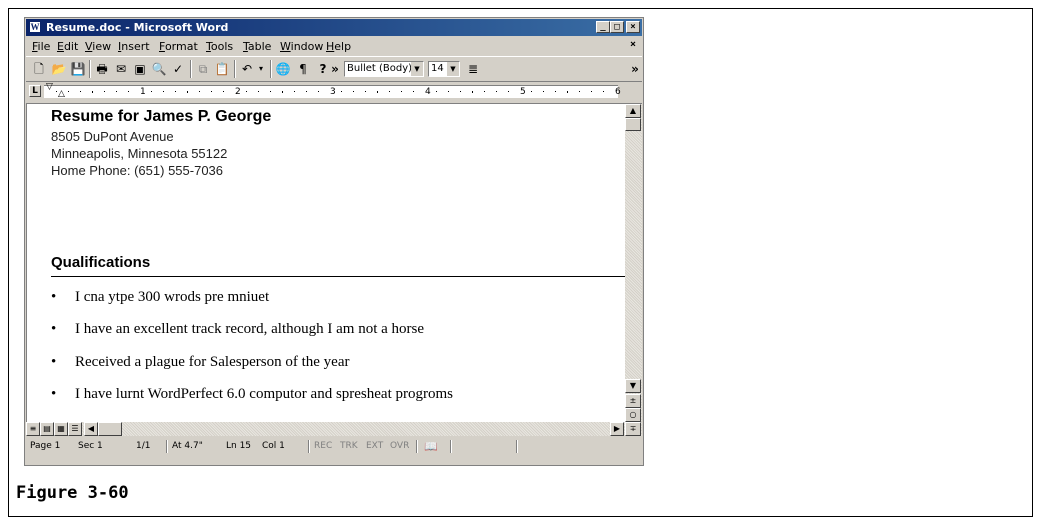  I want to click on size-combo: 14 ▼, so click(444, 69).